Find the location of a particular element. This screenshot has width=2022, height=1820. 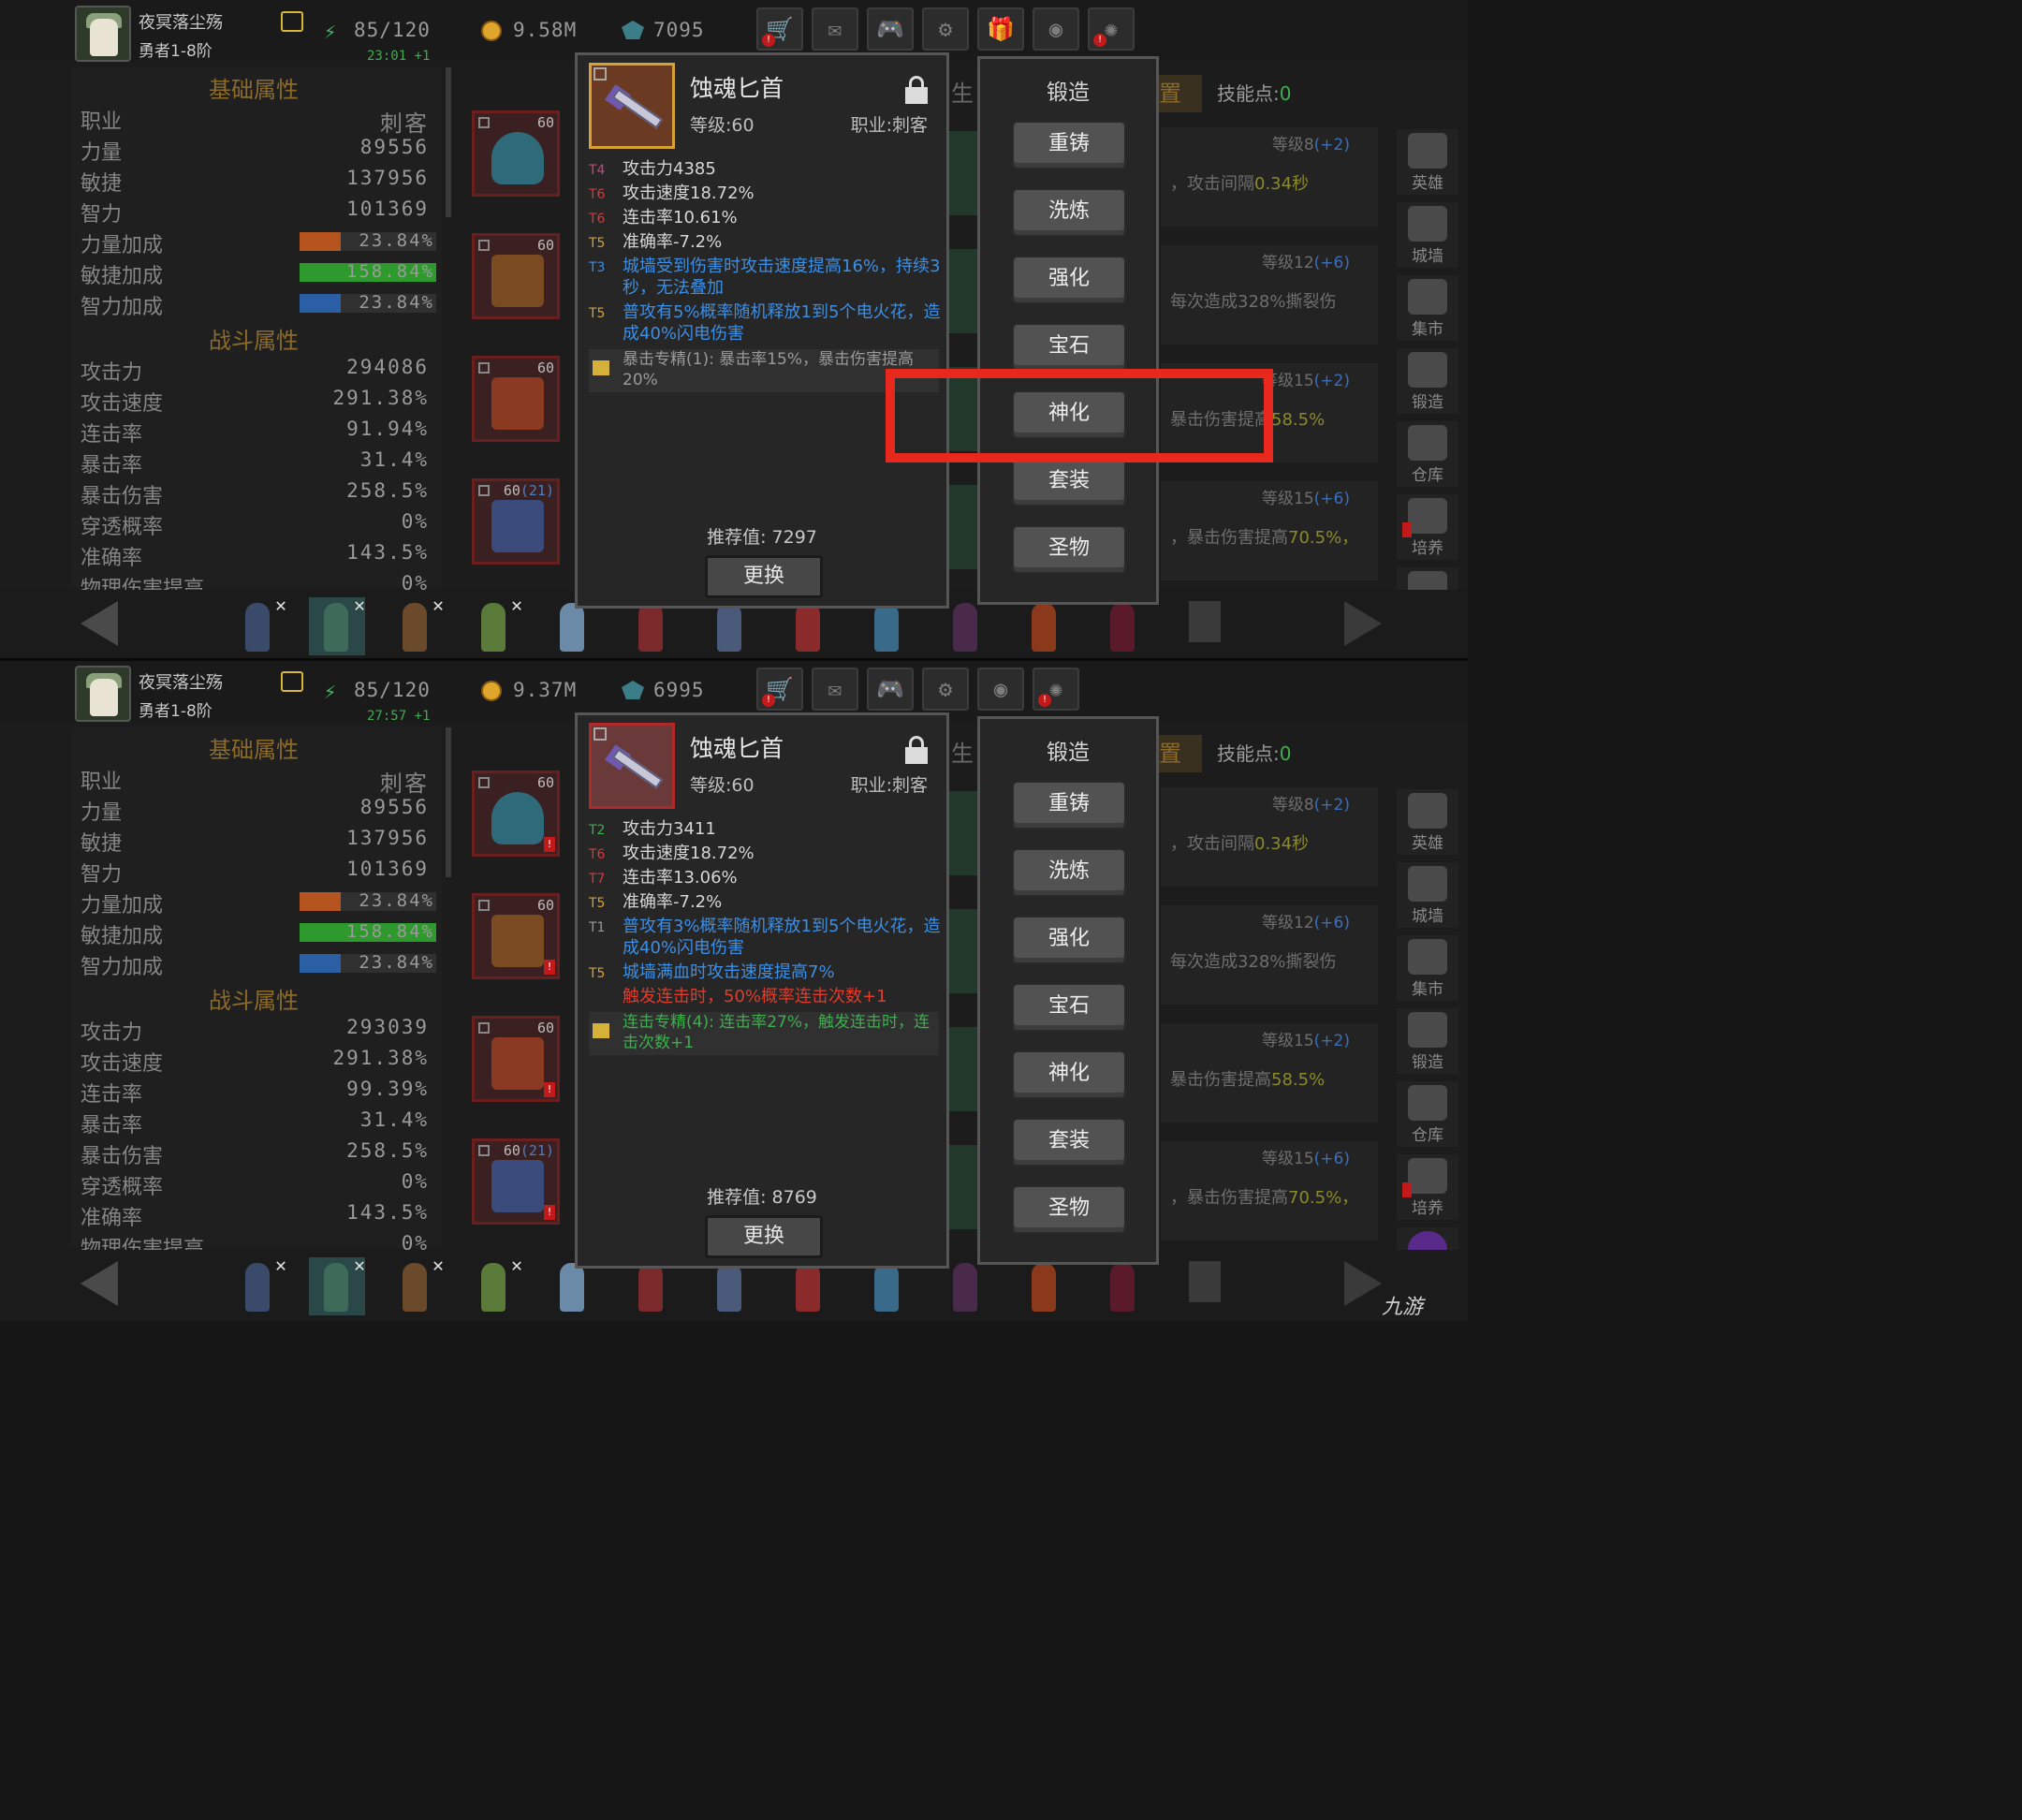

stat-row: 暴击率 31.4% is located at coordinates (255, 462).